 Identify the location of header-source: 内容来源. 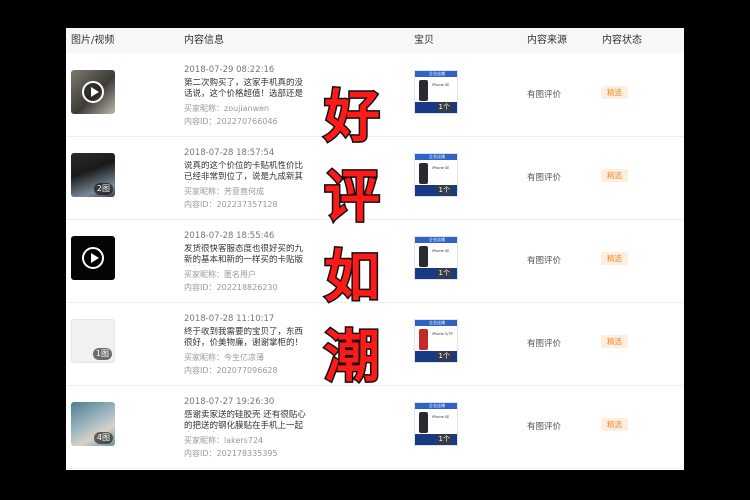
(547, 40).